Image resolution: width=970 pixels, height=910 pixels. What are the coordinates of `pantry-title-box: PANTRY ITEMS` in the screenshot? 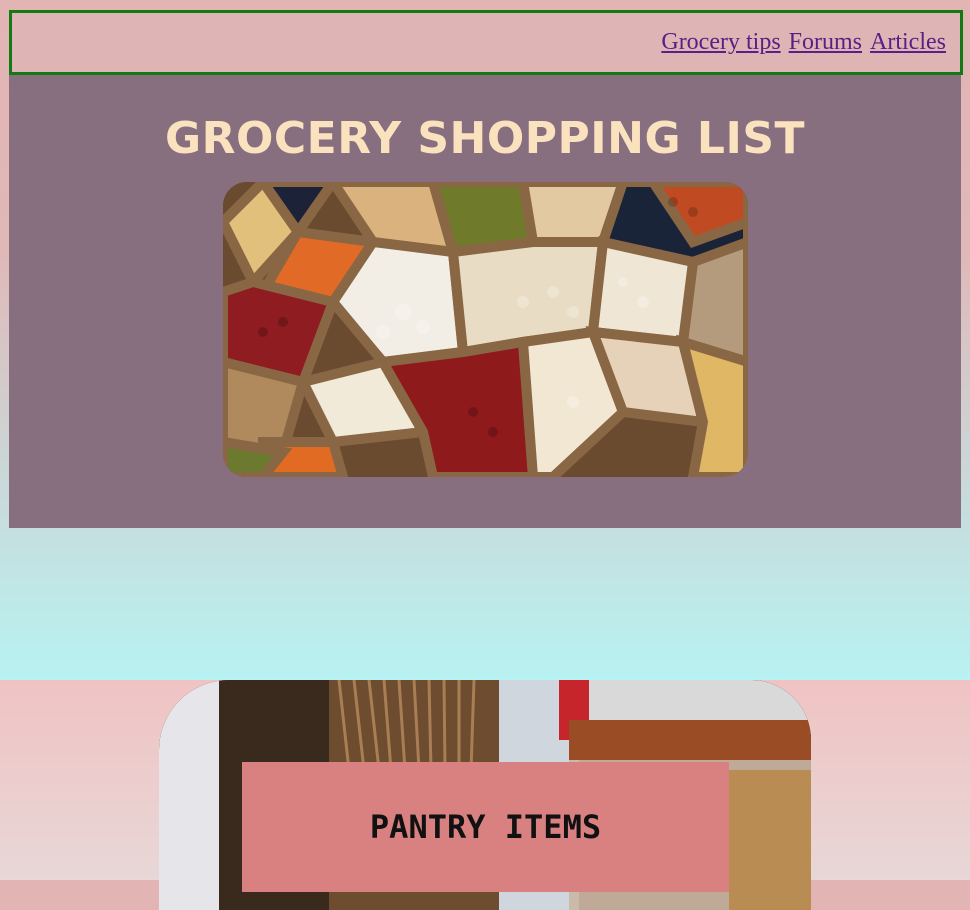 It's located at (485, 827).